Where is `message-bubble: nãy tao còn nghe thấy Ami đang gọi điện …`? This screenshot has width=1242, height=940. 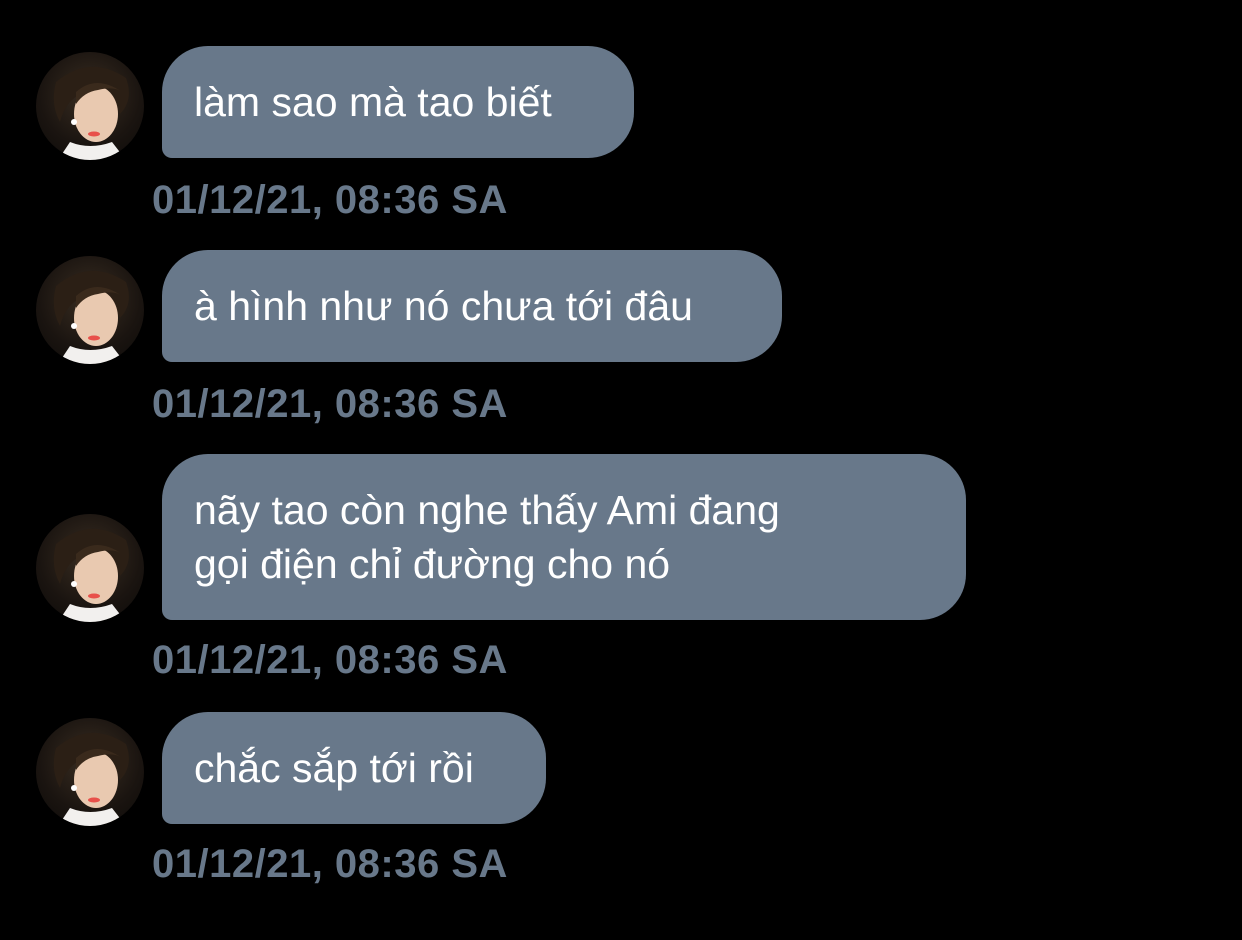
message-bubble: nãy tao còn nghe thấy Ami đang gọi điện … is located at coordinates (564, 537).